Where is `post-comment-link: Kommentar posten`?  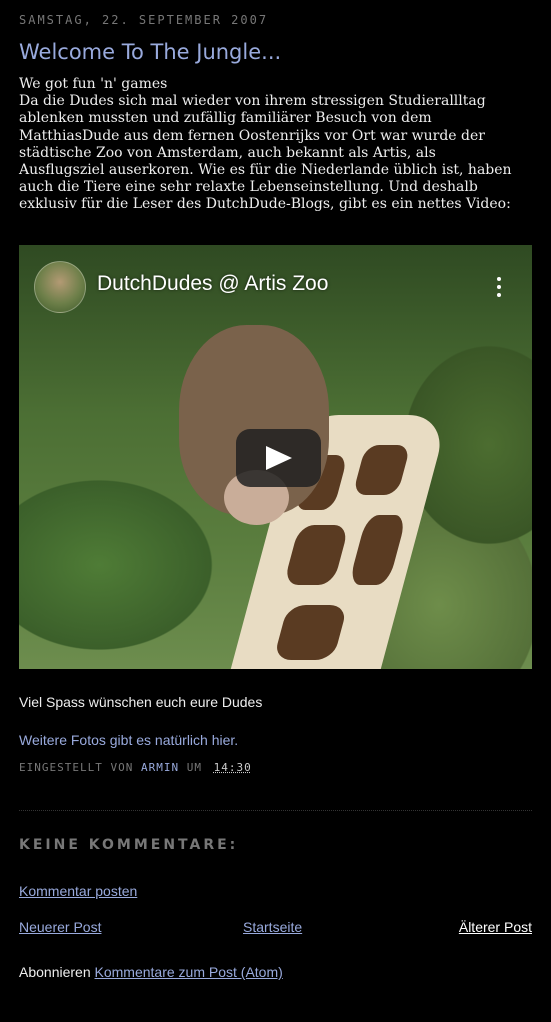
post-comment-link: Kommentar posten is located at coordinates (78, 891).